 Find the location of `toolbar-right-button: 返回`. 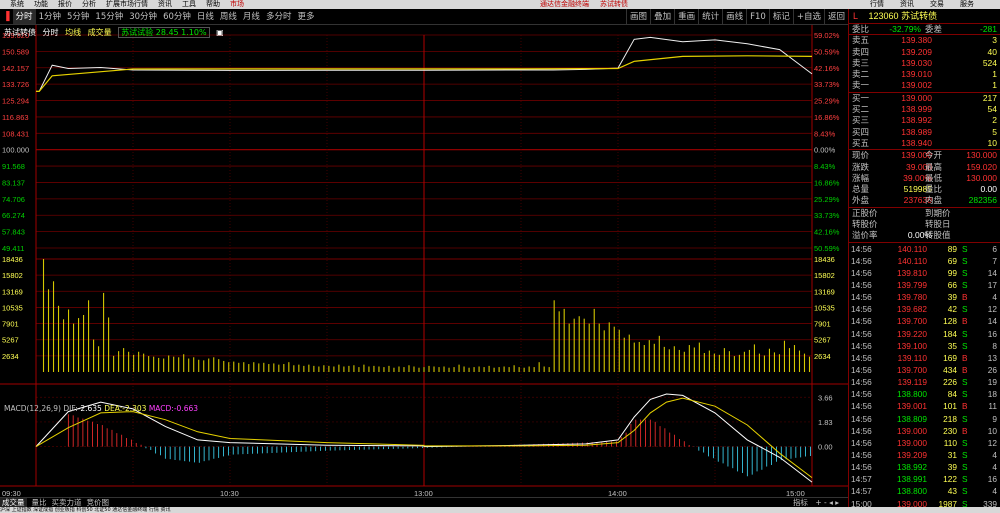

toolbar-right-button: 返回 is located at coordinates (835, 16).